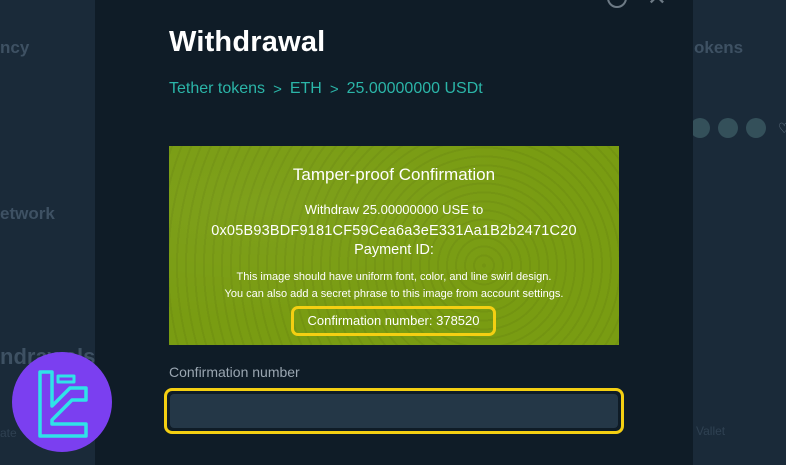 The image size is (786, 465). I want to click on confirmation-number-display: Confirmation number: 378520, so click(393, 321).